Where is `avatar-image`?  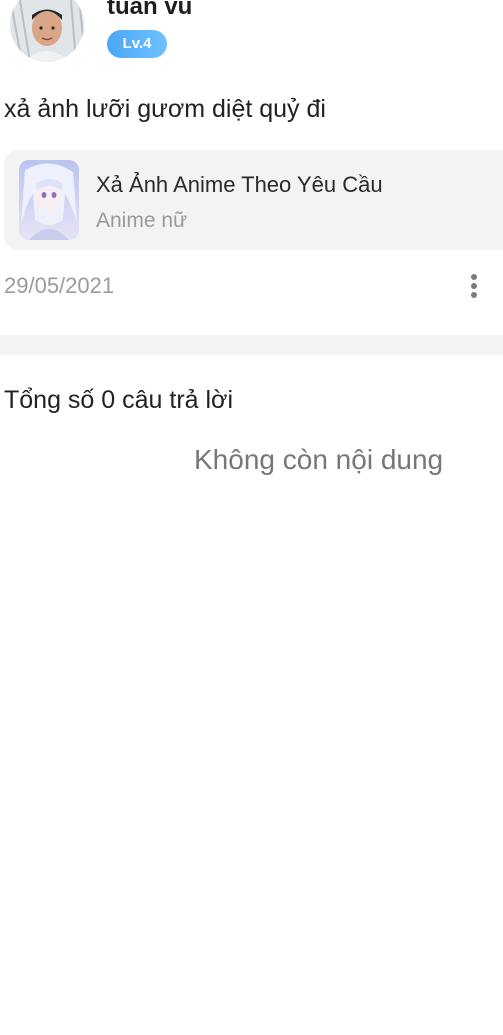
avatar-image is located at coordinates (47, 31).